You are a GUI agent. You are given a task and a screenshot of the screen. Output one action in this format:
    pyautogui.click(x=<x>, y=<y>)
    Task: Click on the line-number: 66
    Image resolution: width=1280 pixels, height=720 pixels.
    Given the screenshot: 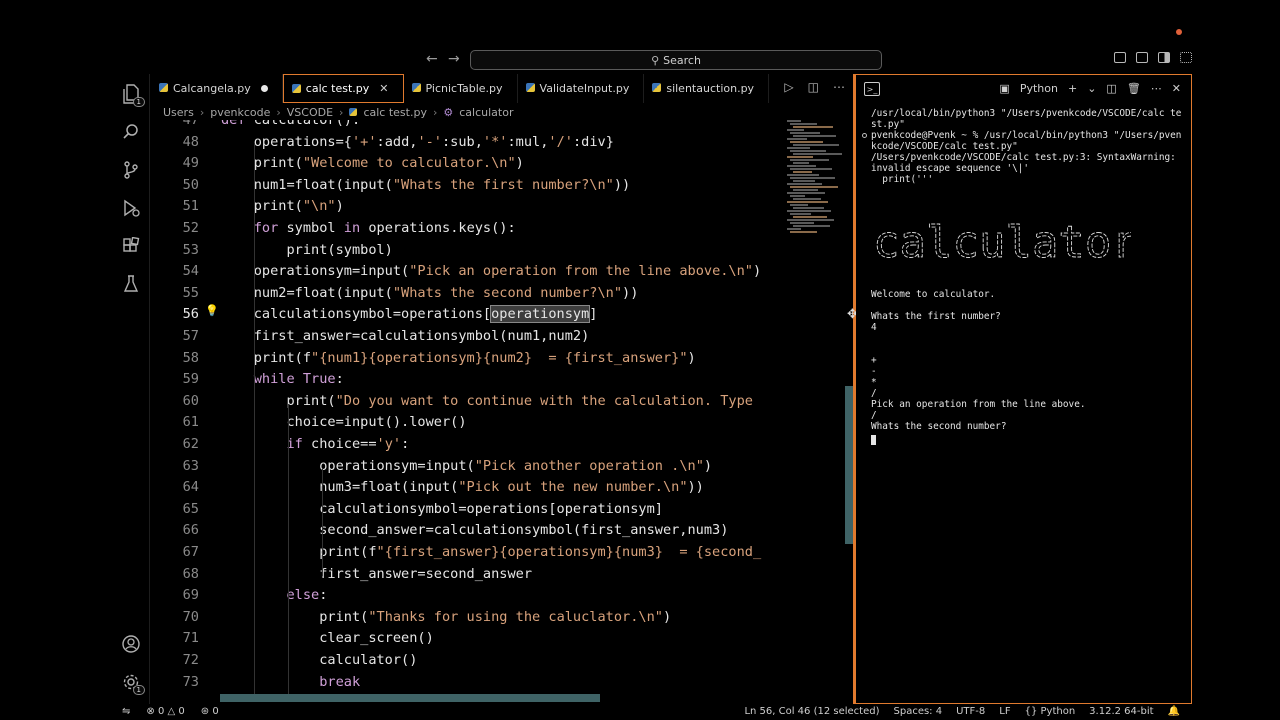 What is the action you would take?
    pyautogui.click(x=190, y=530)
    